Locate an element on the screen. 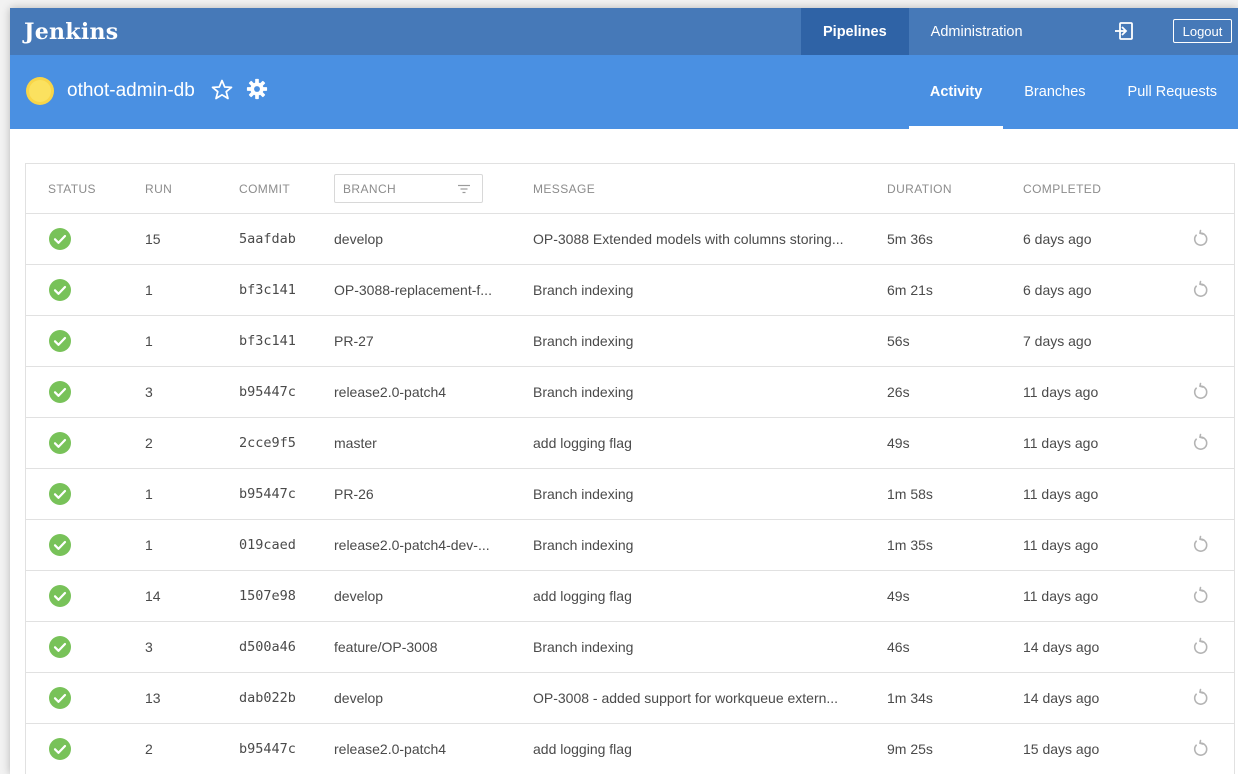  logout-button: Logout is located at coordinates (1202, 31).